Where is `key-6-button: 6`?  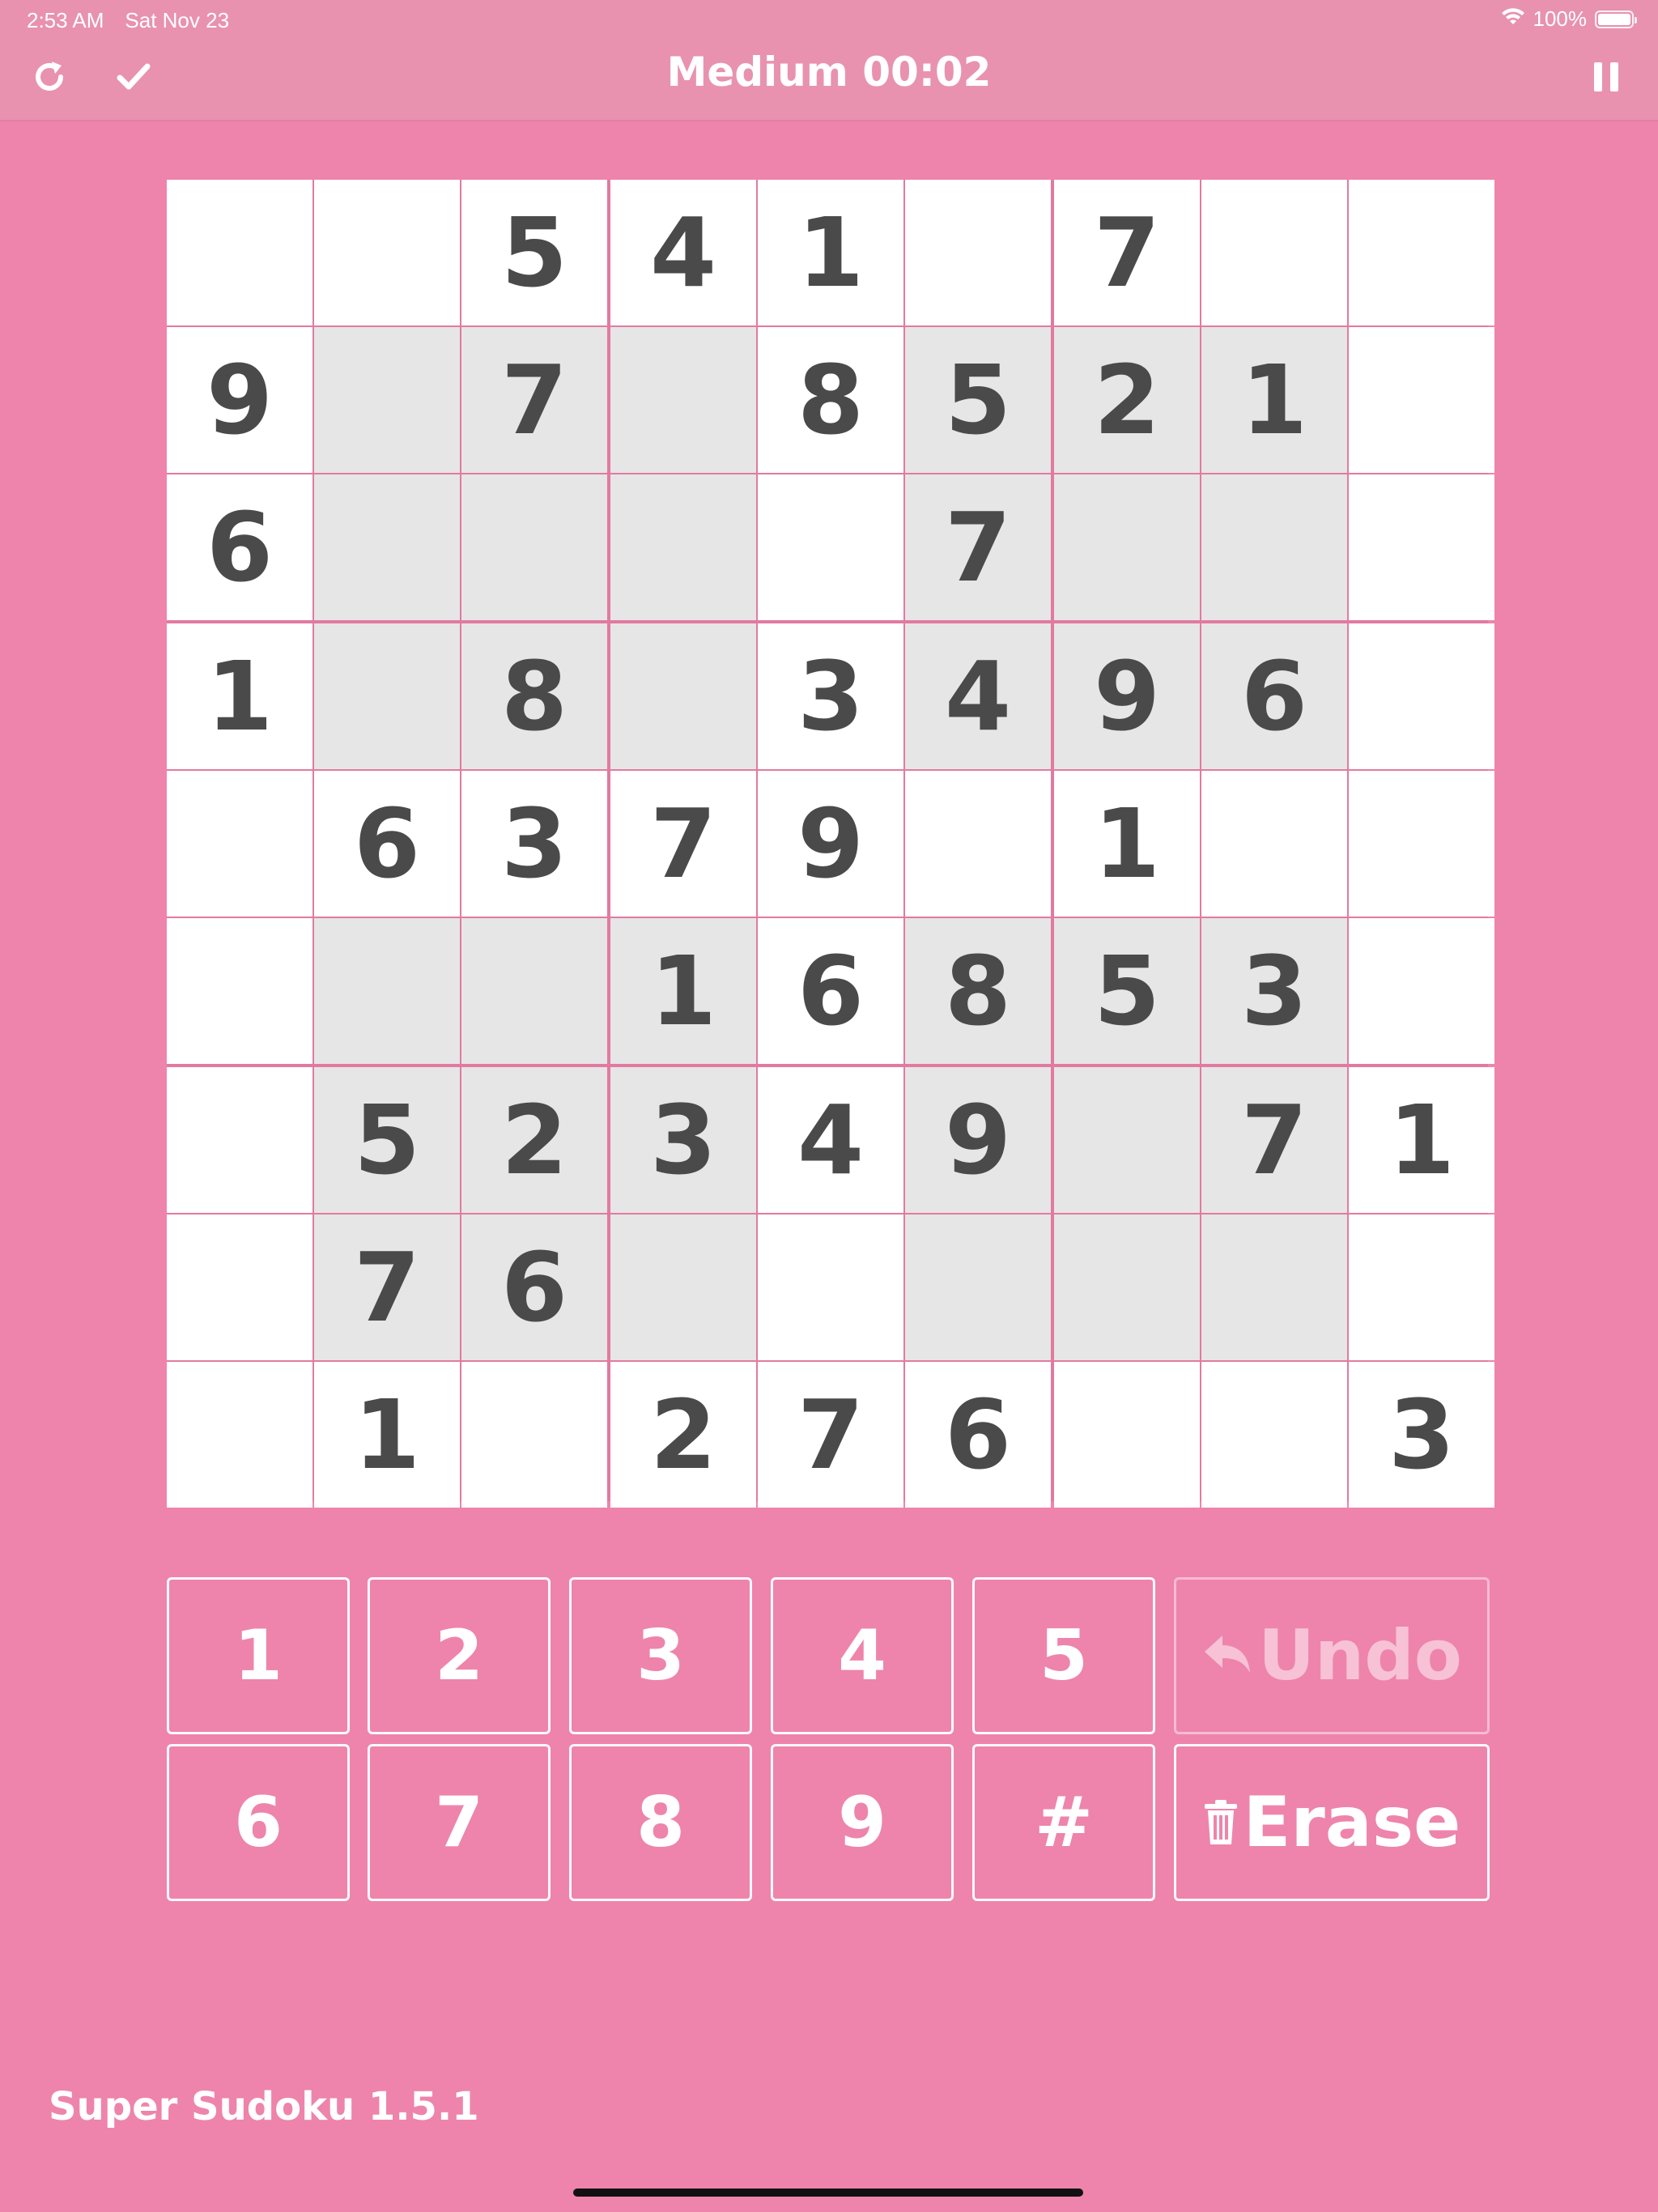
key-6-button: 6 is located at coordinates (258, 1823).